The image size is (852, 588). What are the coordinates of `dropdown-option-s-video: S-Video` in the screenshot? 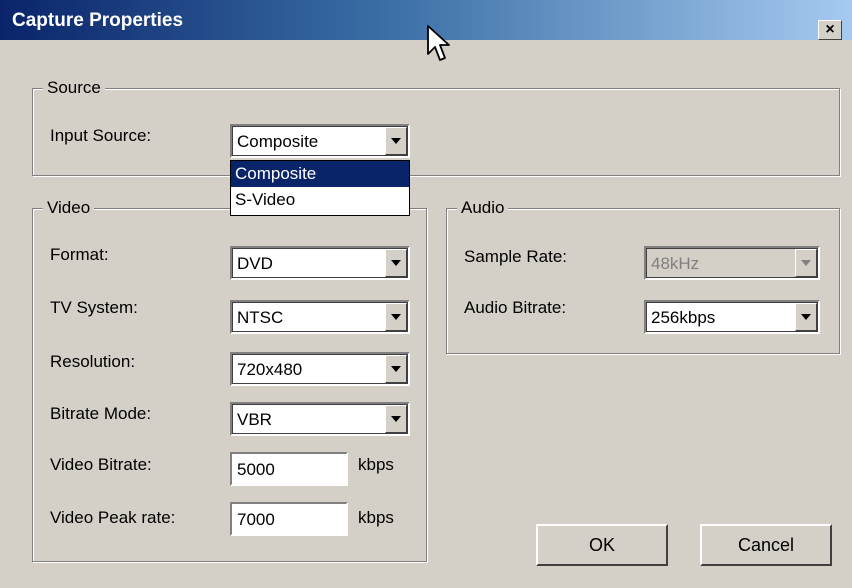 It's located at (320, 200).